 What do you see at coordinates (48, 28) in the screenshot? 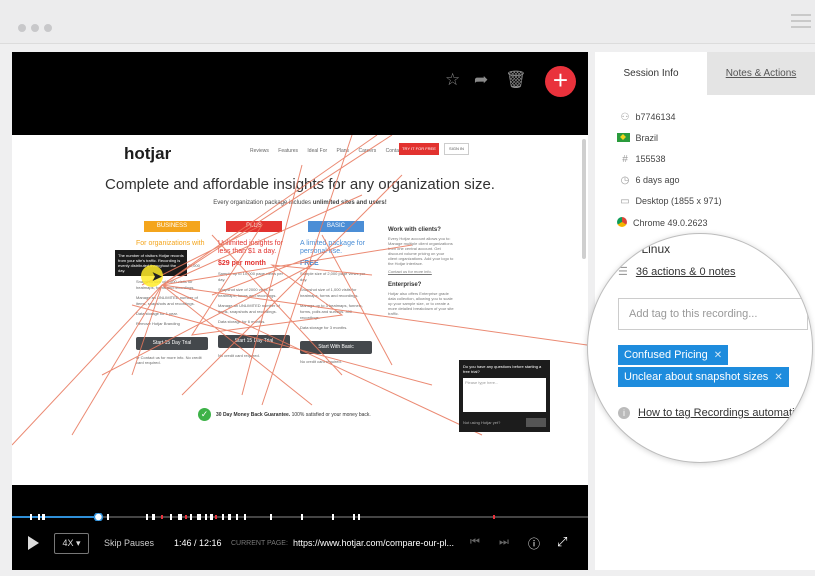
I see `window-dot-maximize` at bounding box center [48, 28].